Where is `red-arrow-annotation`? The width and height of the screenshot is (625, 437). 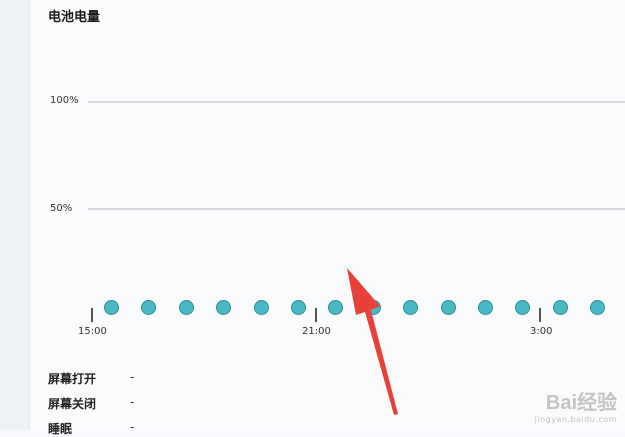
red-arrow-annotation is located at coordinates (372, 341).